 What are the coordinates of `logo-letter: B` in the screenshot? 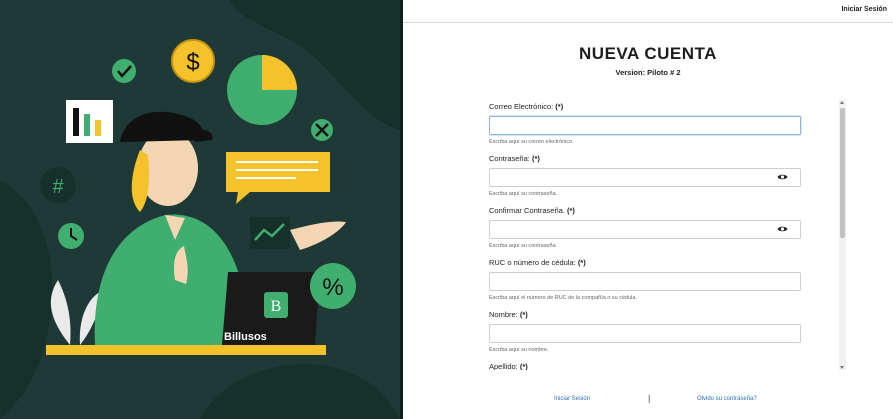 It's located at (276, 306).